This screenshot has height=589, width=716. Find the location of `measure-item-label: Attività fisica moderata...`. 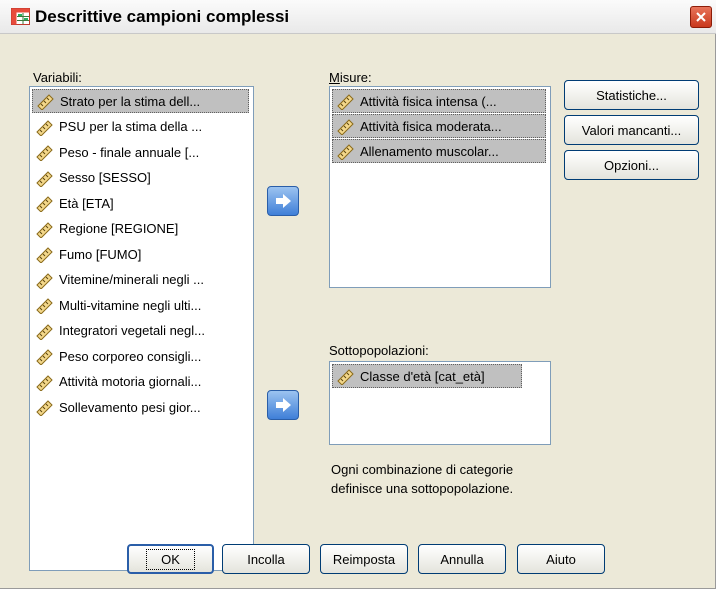

measure-item-label: Attività fisica moderata... is located at coordinates (431, 126).